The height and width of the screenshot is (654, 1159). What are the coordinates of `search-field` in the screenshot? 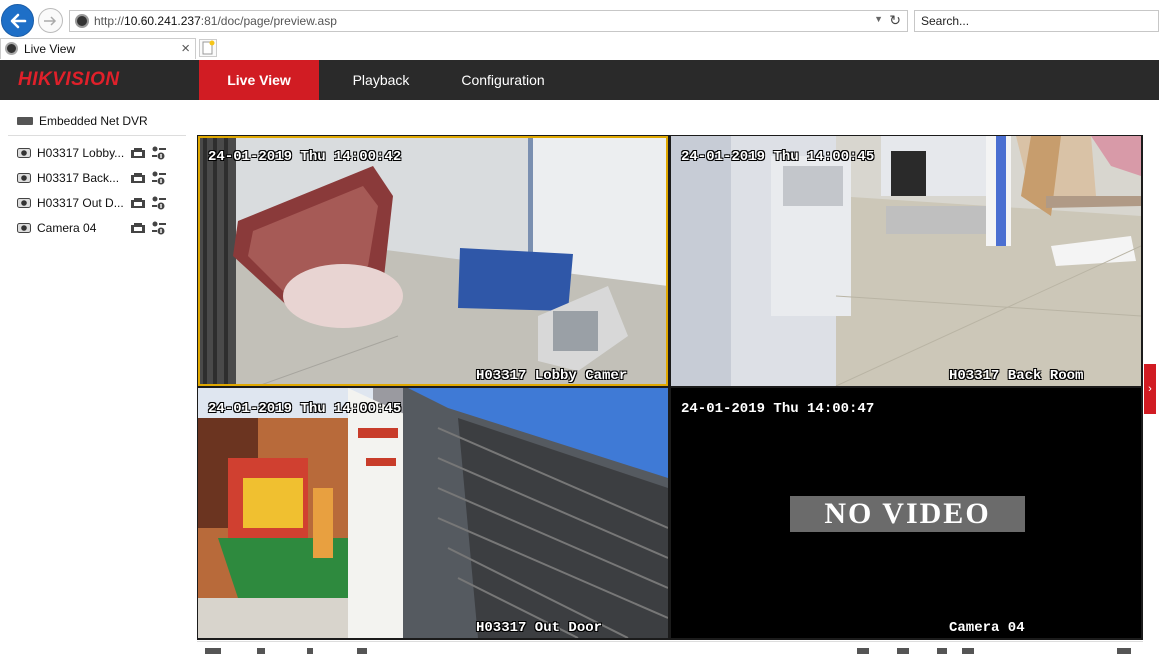 It's located at (1036, 21).